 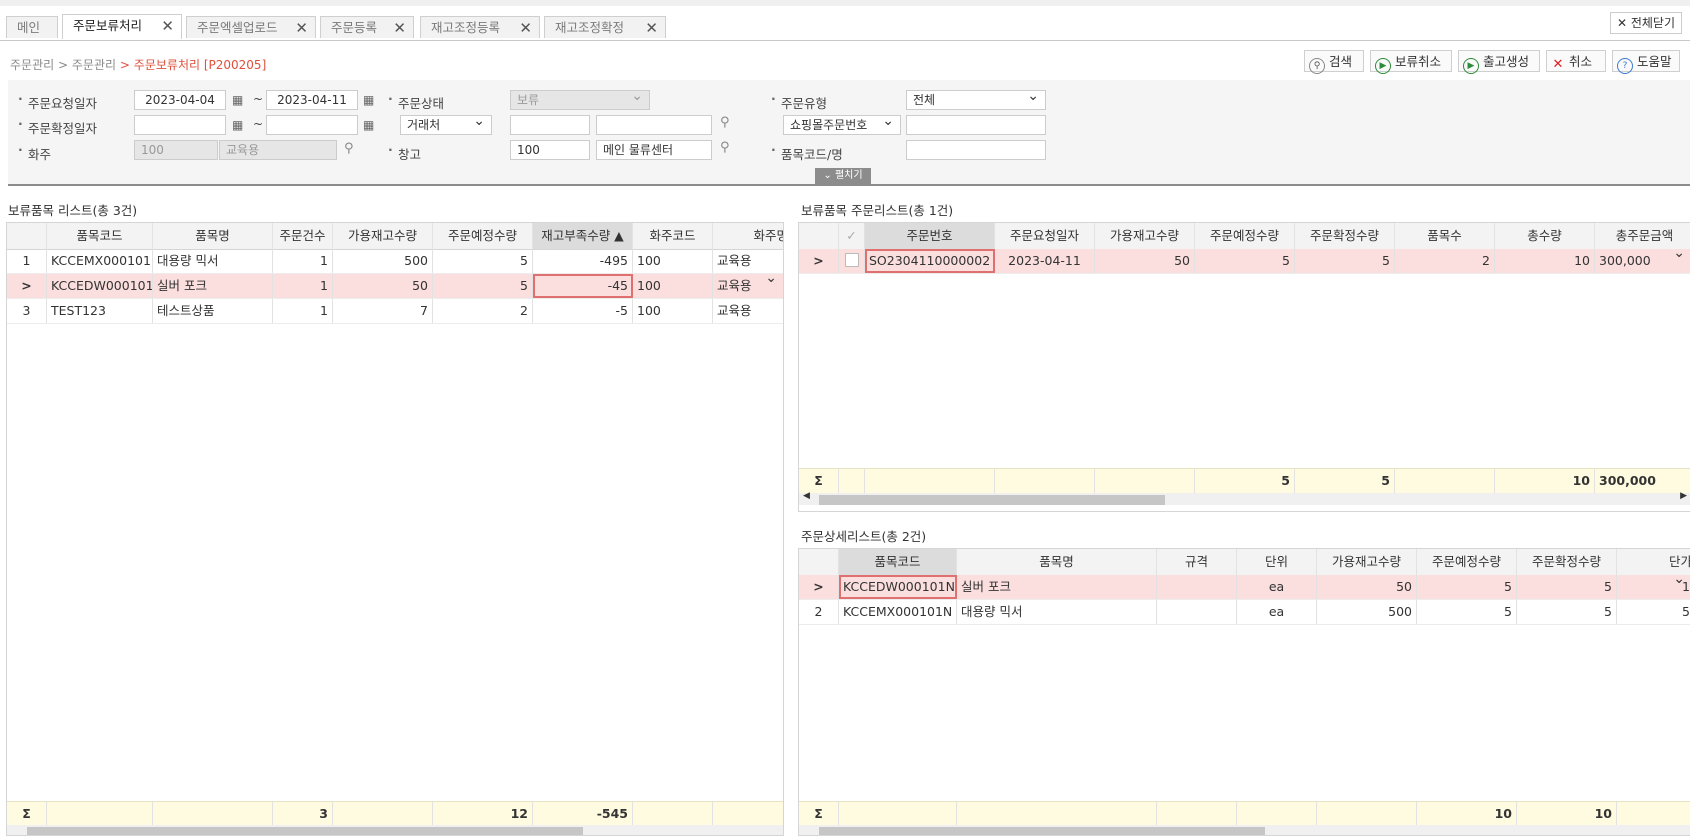 I want to click on order-request-from-input: 2023-04-04, so click(x=180, y=100).